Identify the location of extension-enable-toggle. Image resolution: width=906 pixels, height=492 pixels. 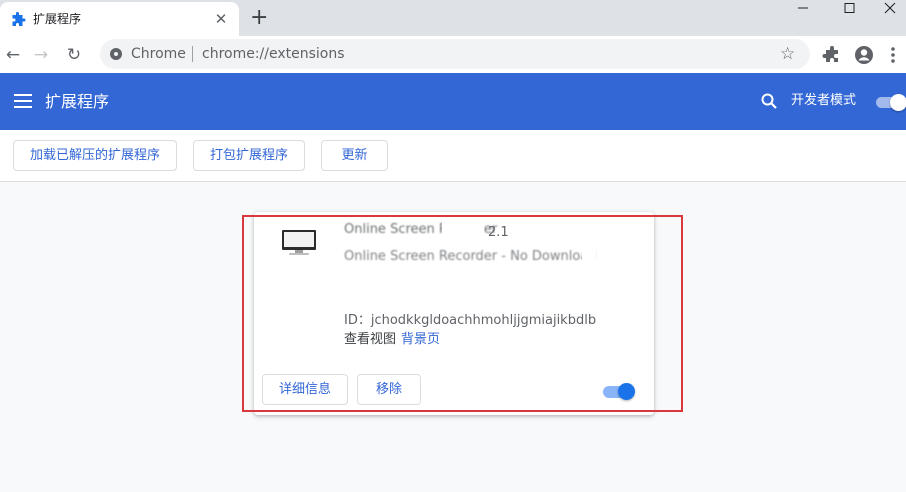
(619, 391).